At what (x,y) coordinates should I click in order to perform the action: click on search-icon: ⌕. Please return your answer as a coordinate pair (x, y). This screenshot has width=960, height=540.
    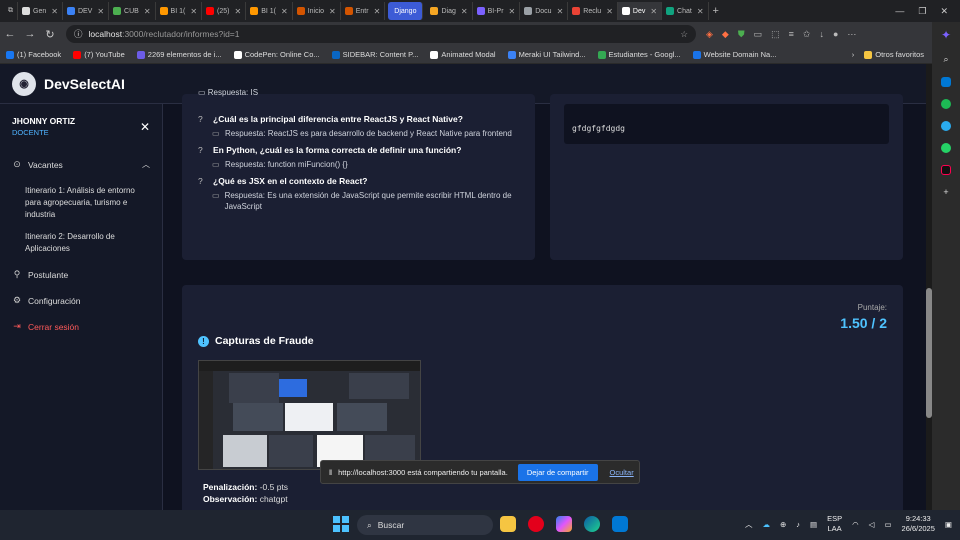
    Looking at the image, I should click on (945, 59).